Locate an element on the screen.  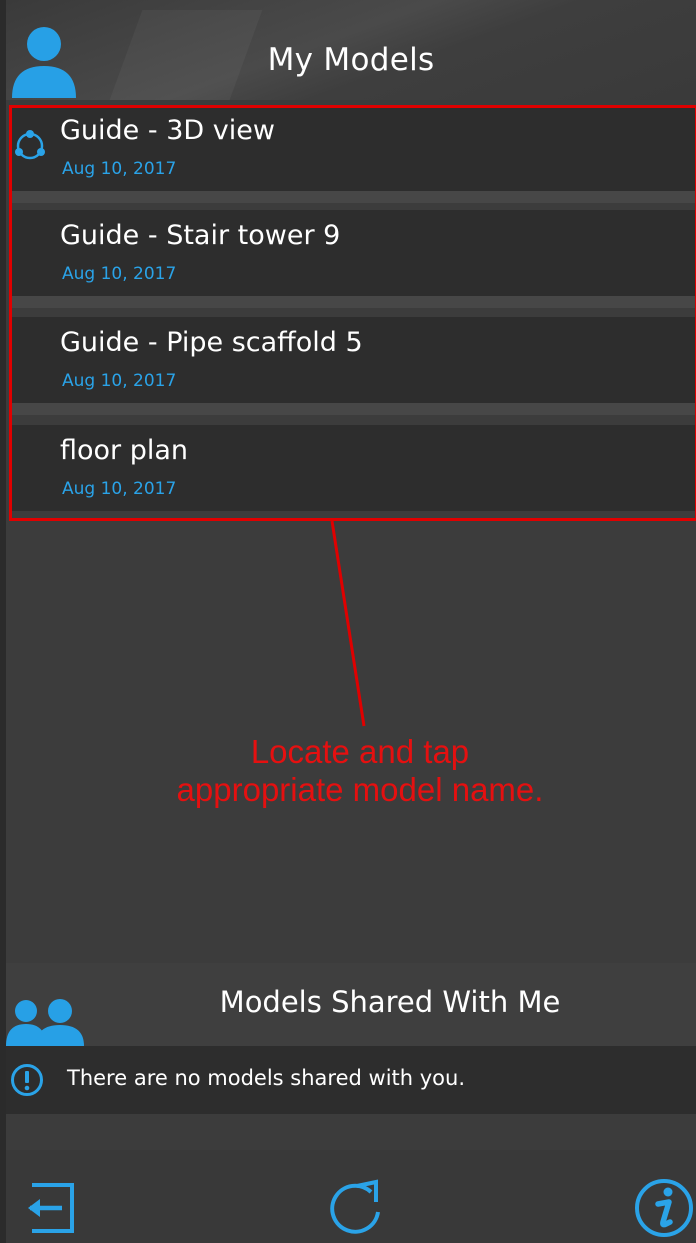
info-icon is located at coordinates (663, 1208).